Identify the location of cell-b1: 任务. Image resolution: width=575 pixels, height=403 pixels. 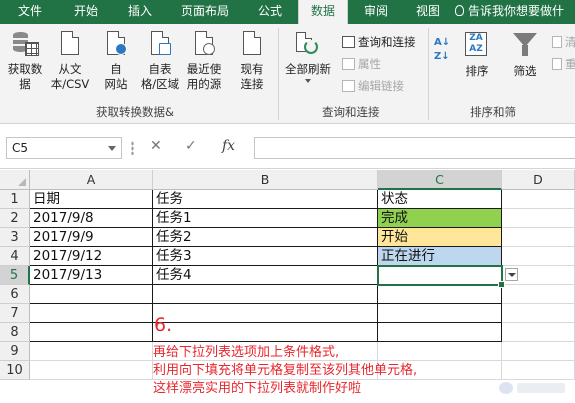
(265, 199).